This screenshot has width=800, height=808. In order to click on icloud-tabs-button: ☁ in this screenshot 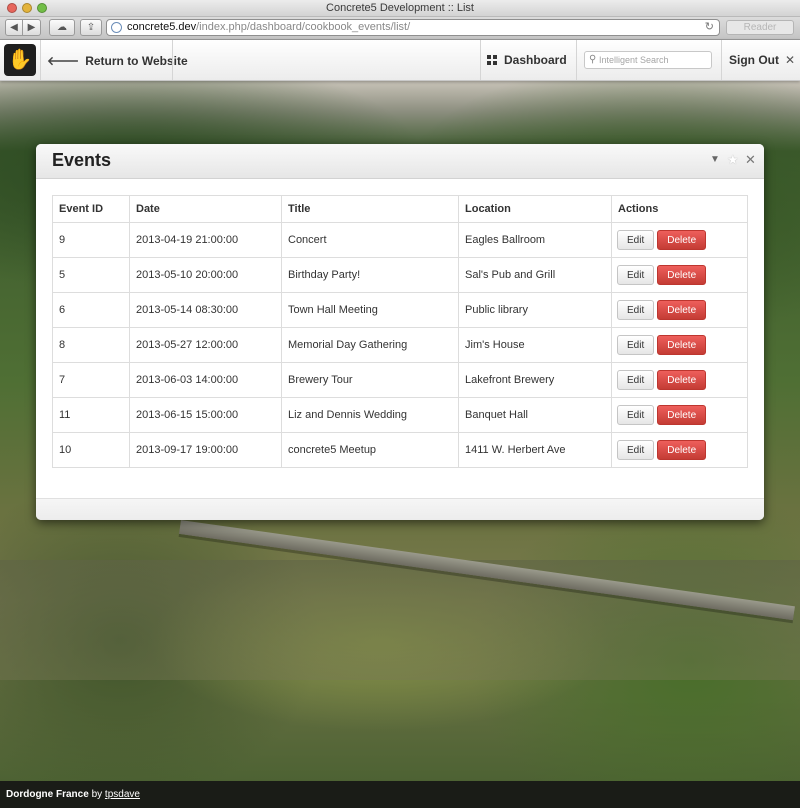, I will do `click(62, 27)`.